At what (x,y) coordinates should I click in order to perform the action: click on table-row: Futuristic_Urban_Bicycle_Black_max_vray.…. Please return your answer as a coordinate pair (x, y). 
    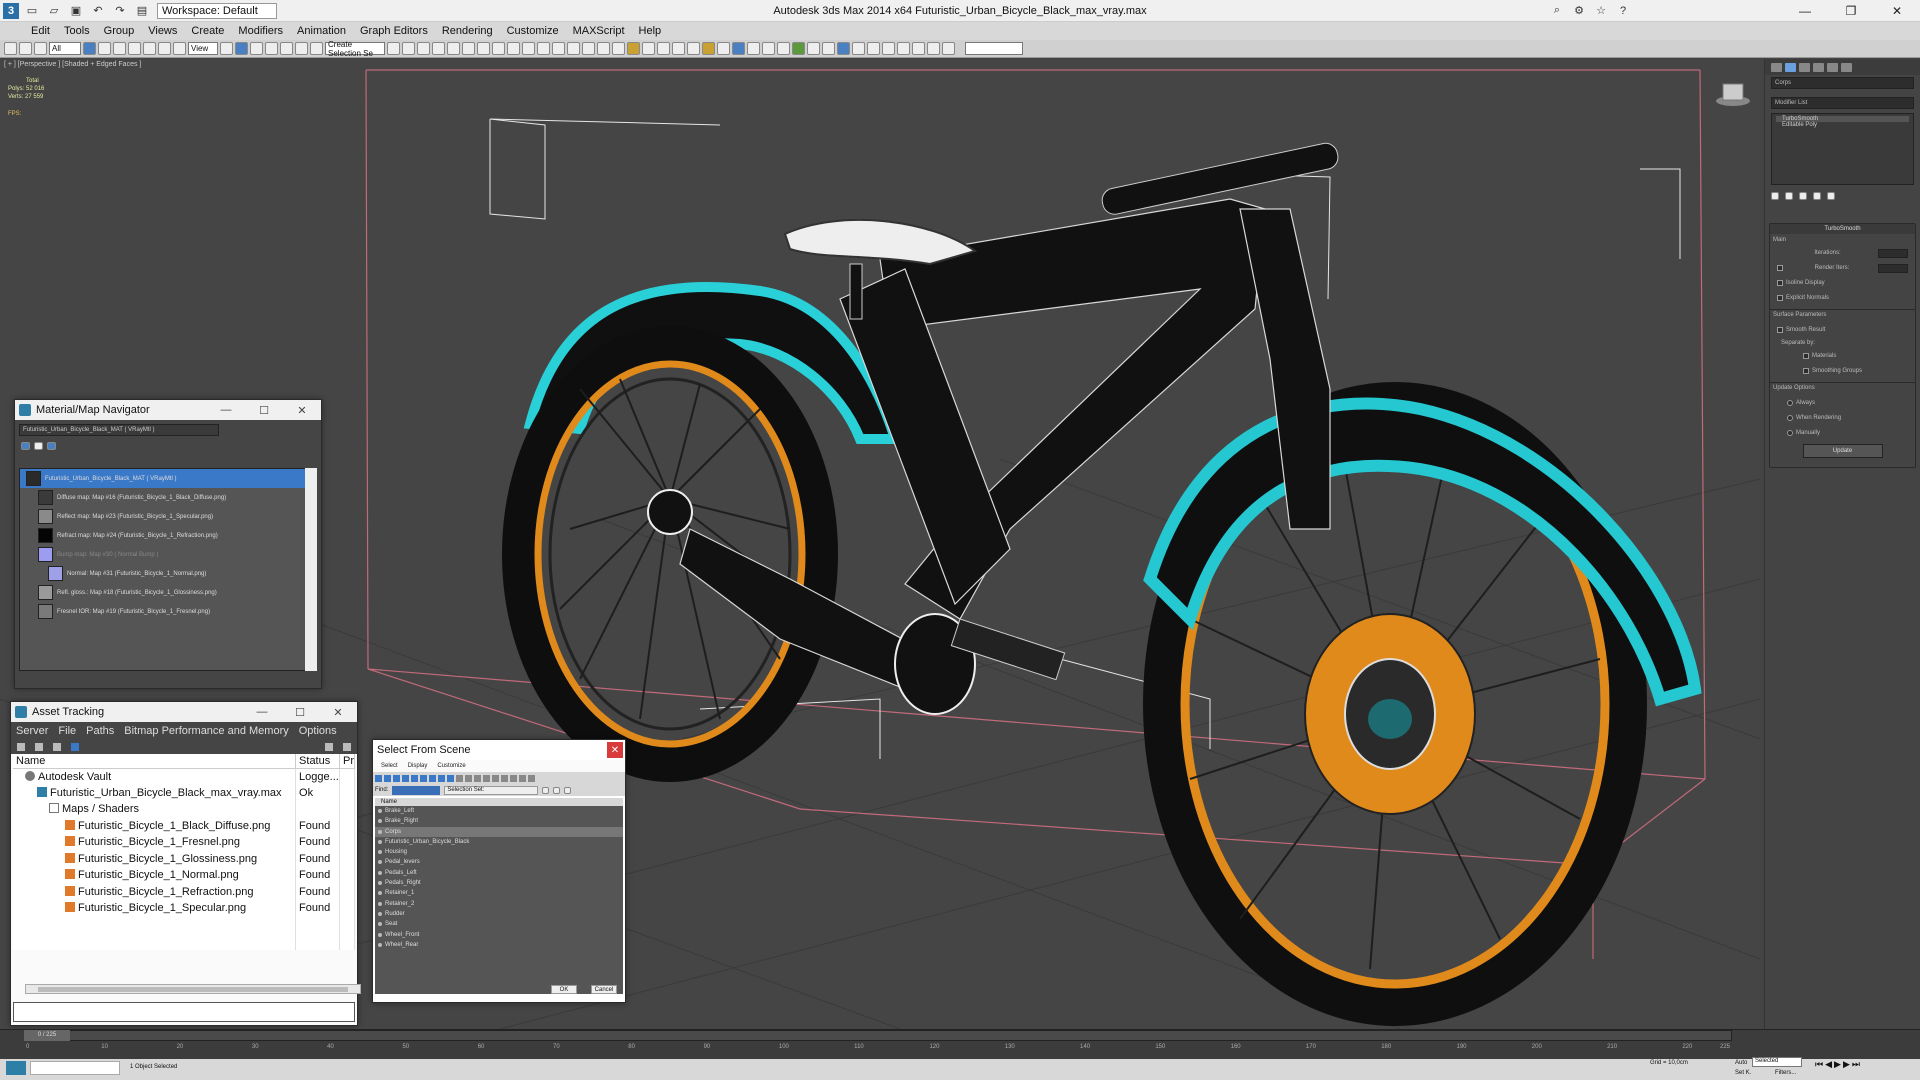
    Looking at the image, I should click on (184, 792).